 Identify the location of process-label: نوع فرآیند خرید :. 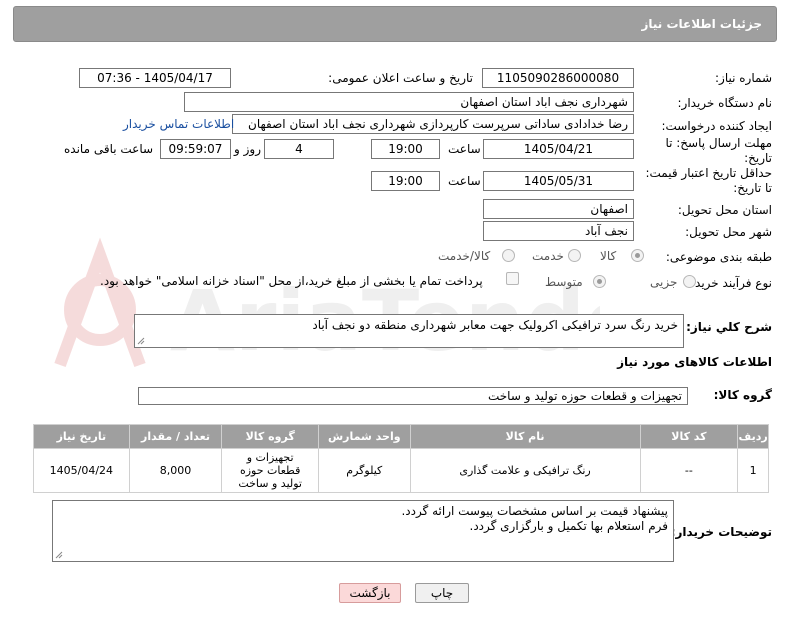
(729, 283).